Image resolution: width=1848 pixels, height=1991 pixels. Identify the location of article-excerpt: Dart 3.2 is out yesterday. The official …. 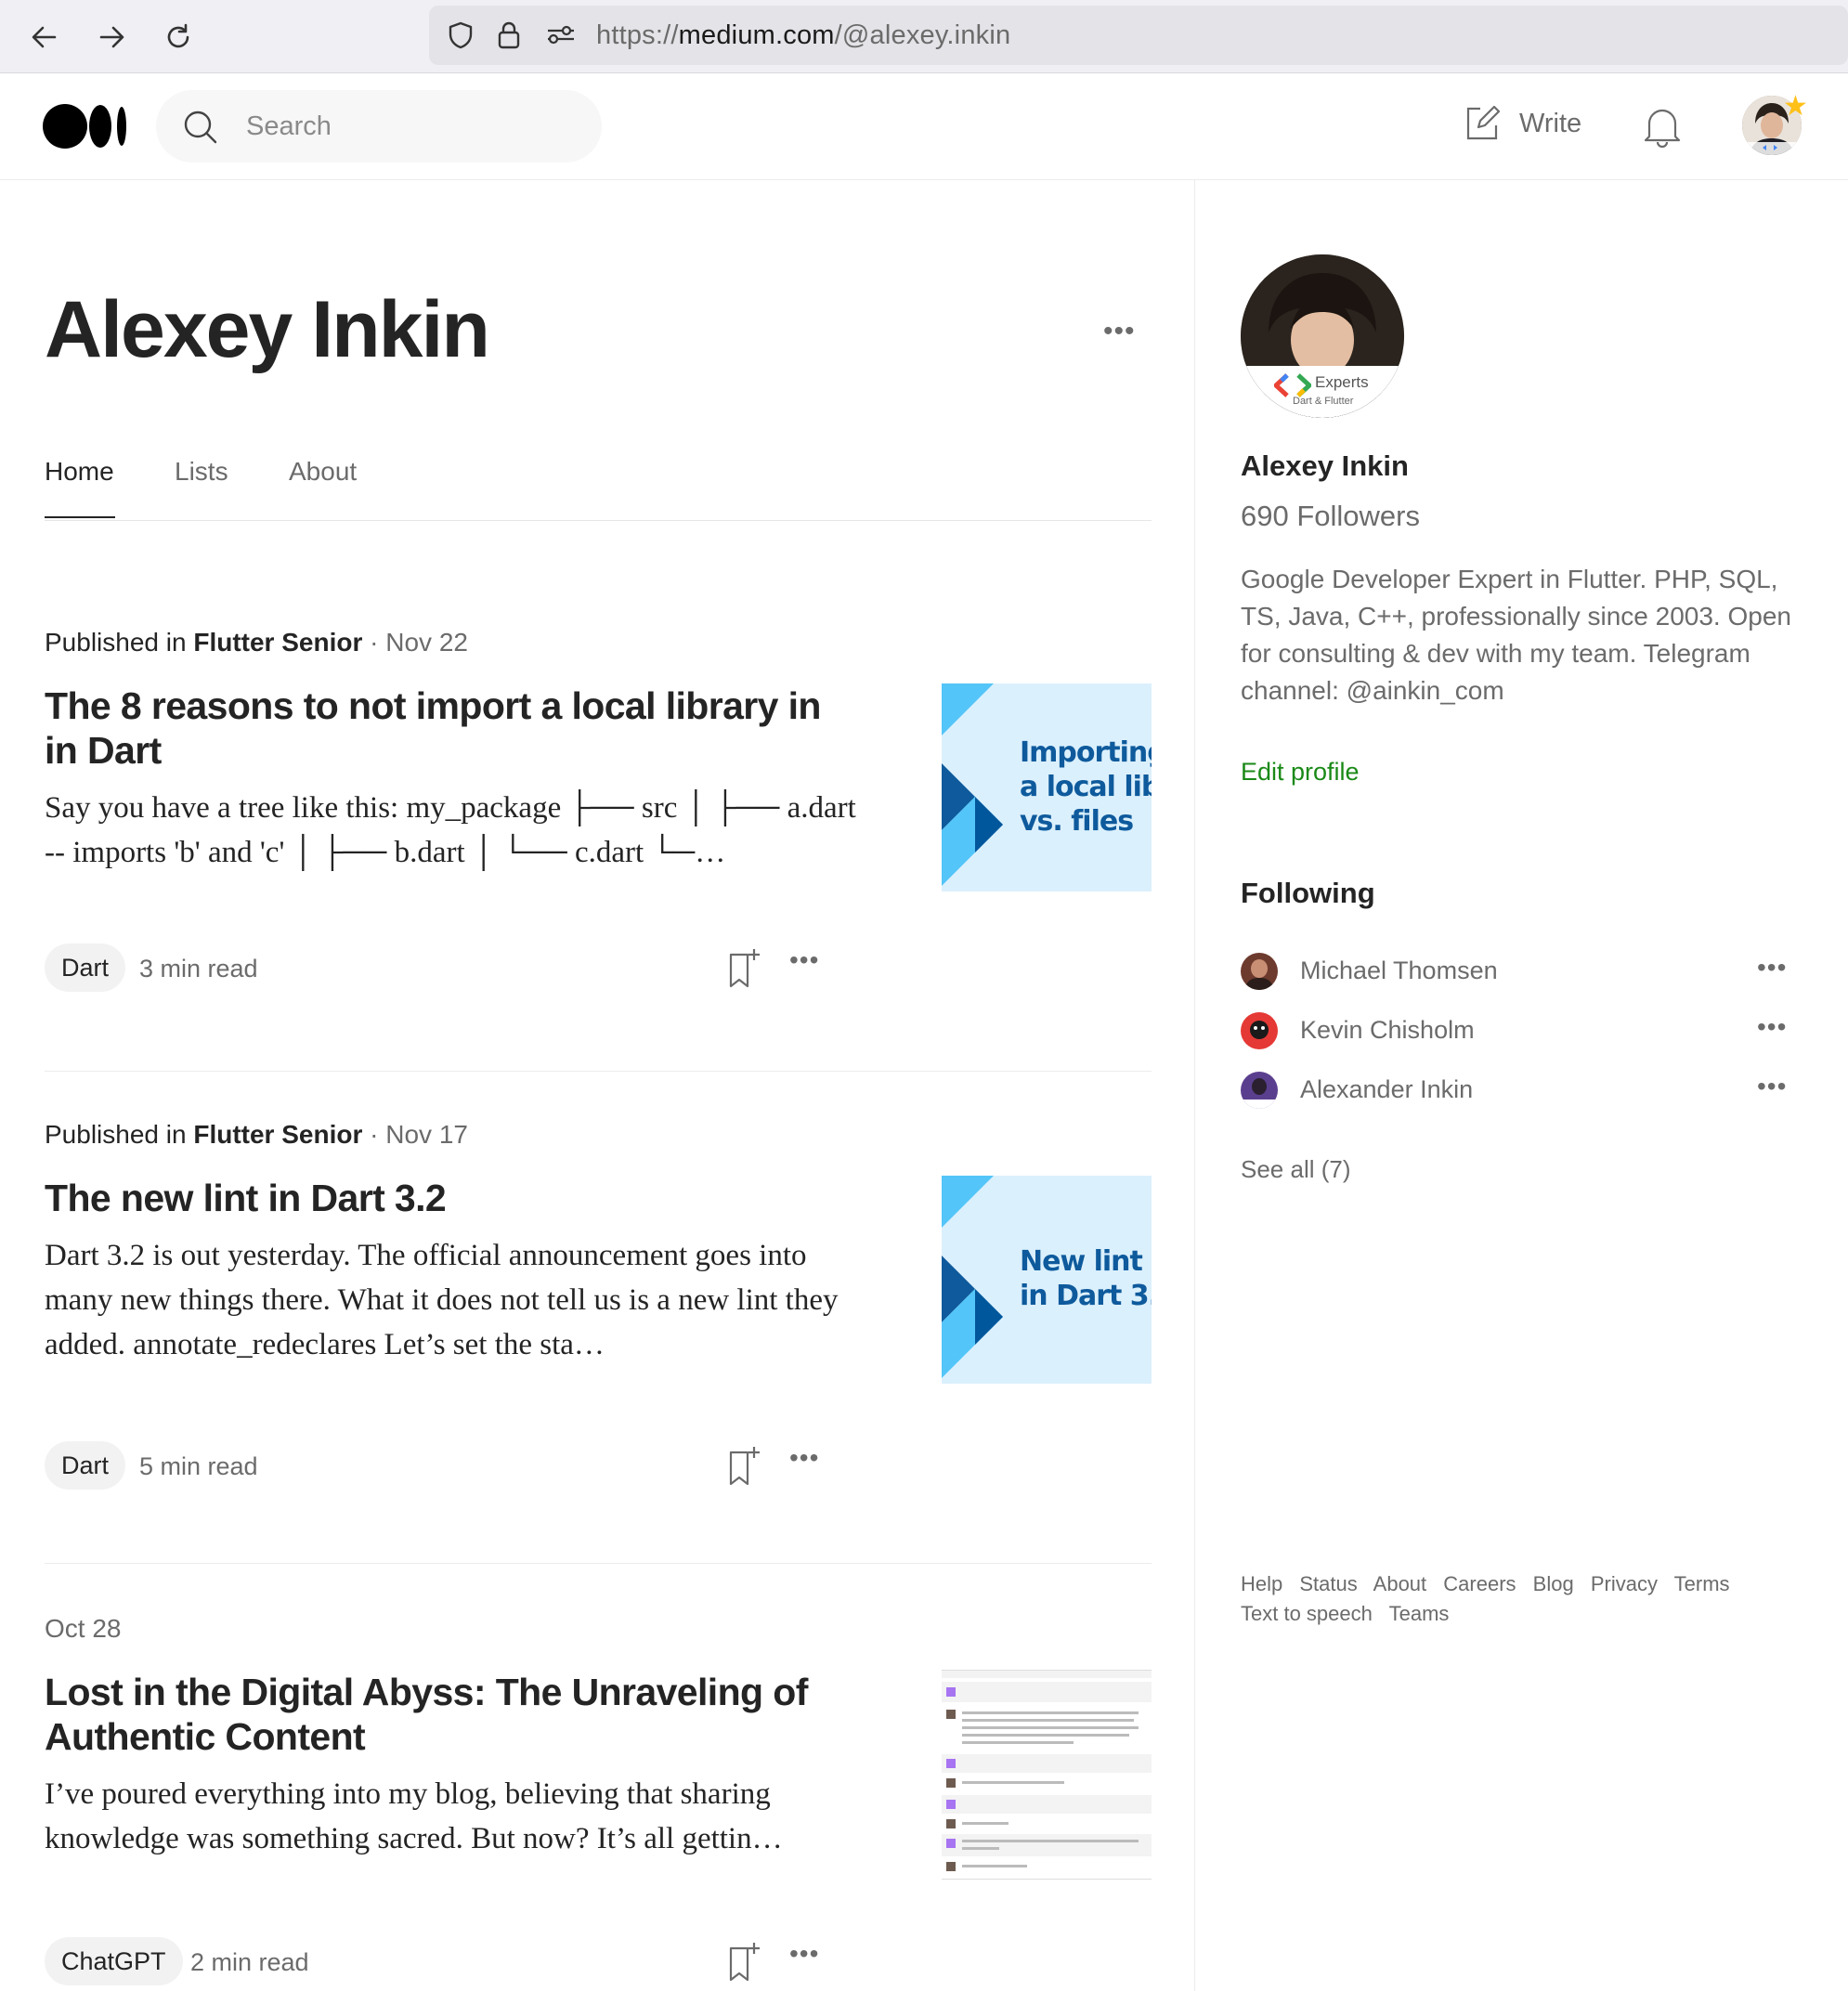
(454, 1300).